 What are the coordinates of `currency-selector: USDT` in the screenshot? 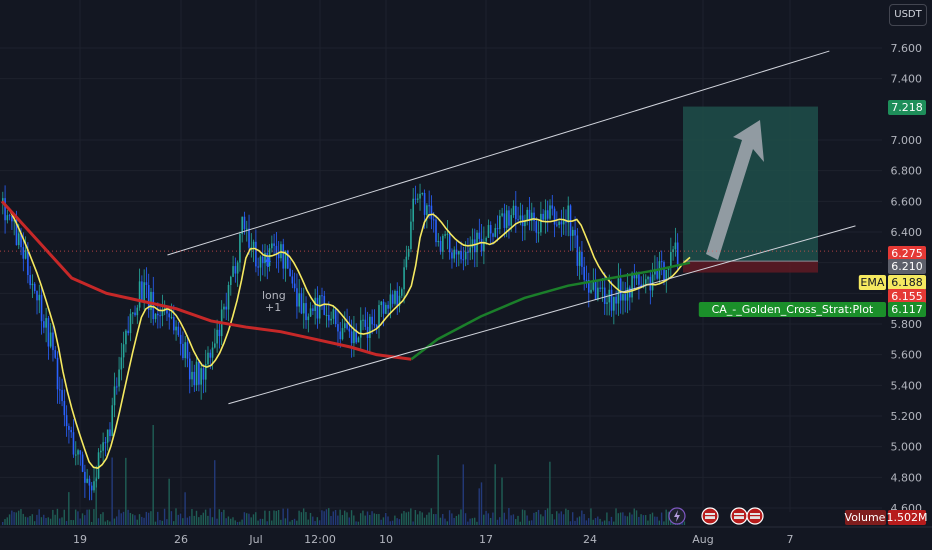 It's located at (908, 15).